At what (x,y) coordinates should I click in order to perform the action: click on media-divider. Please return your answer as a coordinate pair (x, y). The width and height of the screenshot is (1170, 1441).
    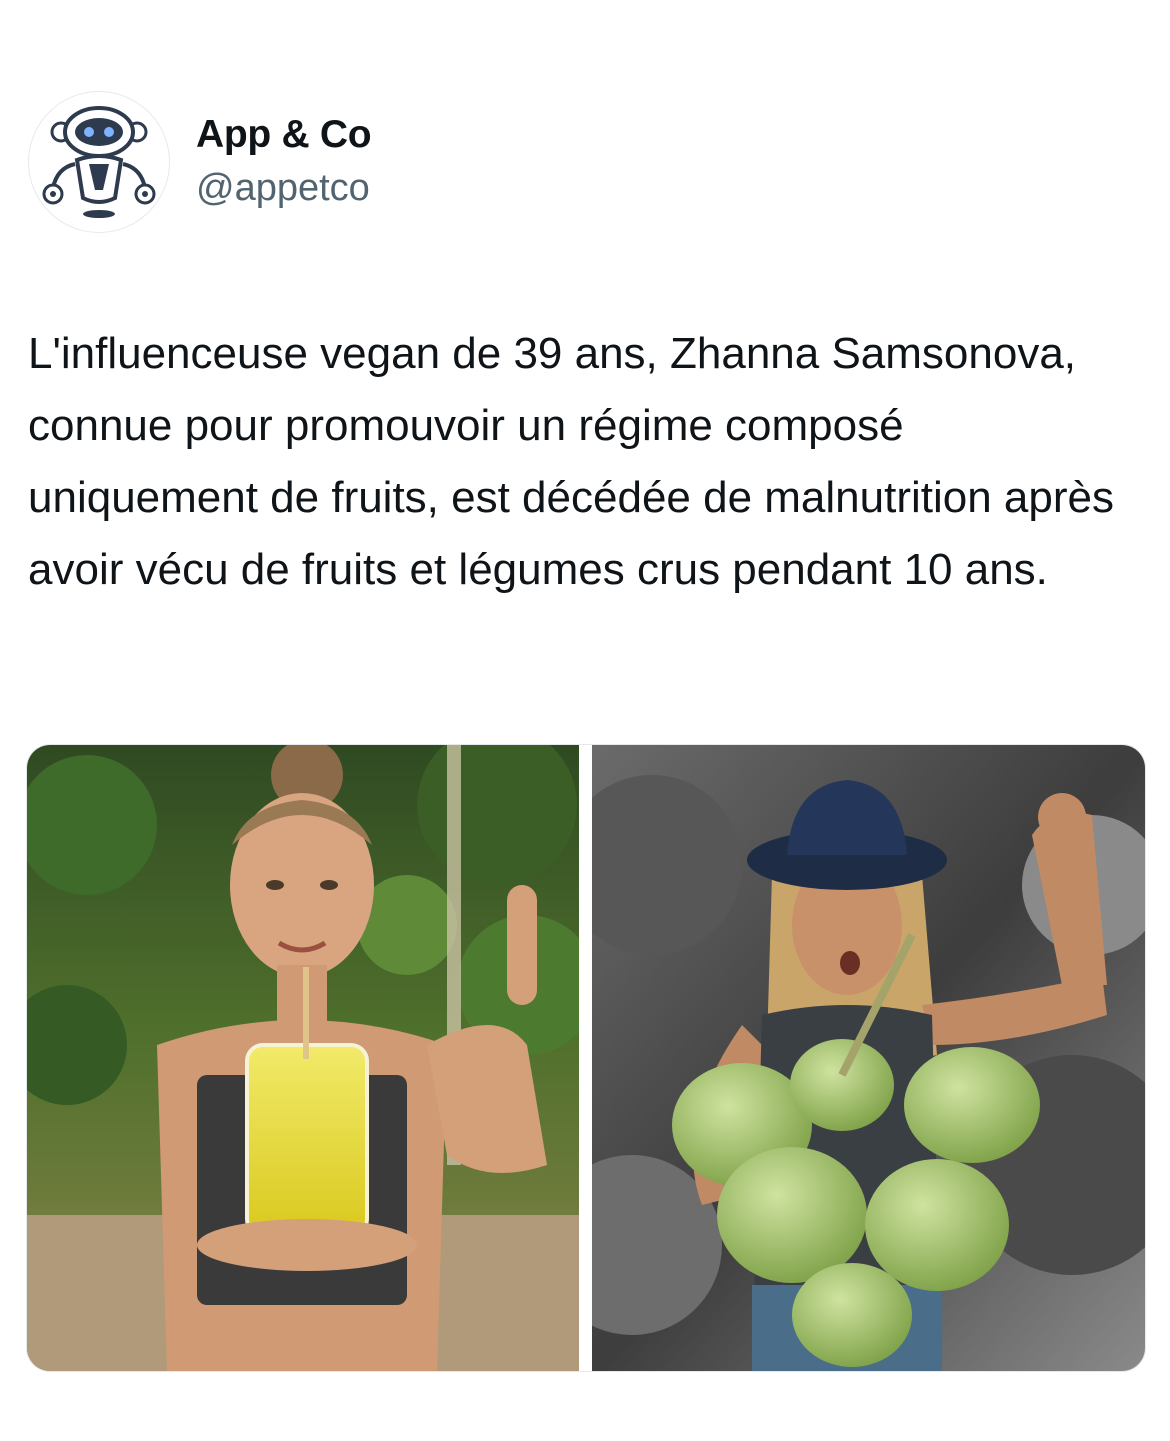
    Looking at the image, I should click on (585, 1058).